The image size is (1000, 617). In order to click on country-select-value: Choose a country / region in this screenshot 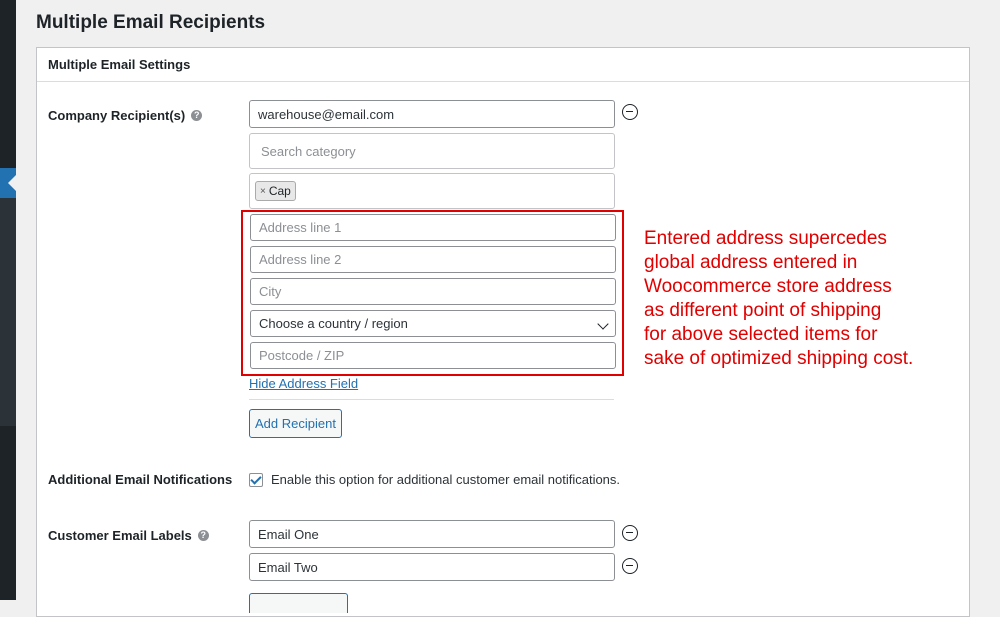, I will do `click(333, 323)`.